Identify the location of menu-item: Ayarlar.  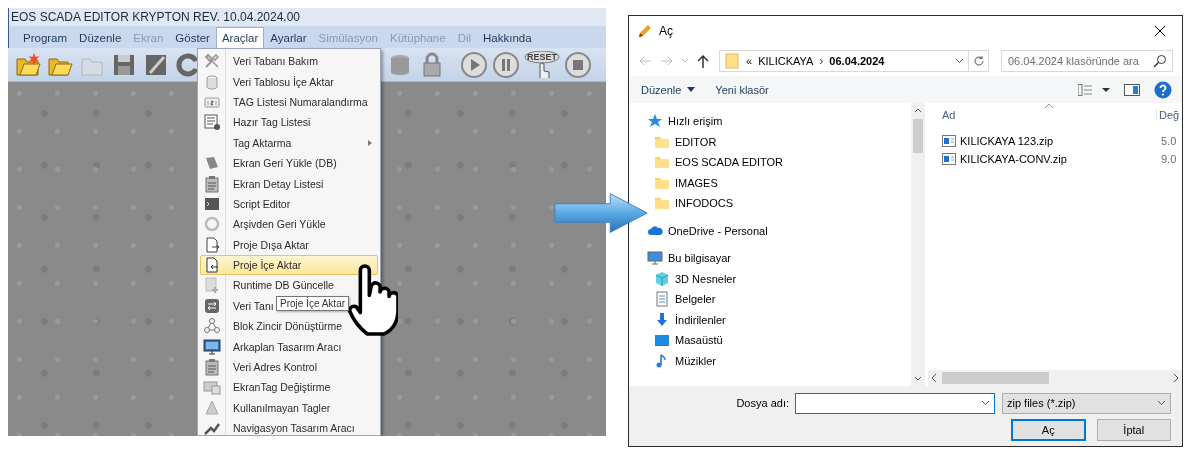
(288, 37).